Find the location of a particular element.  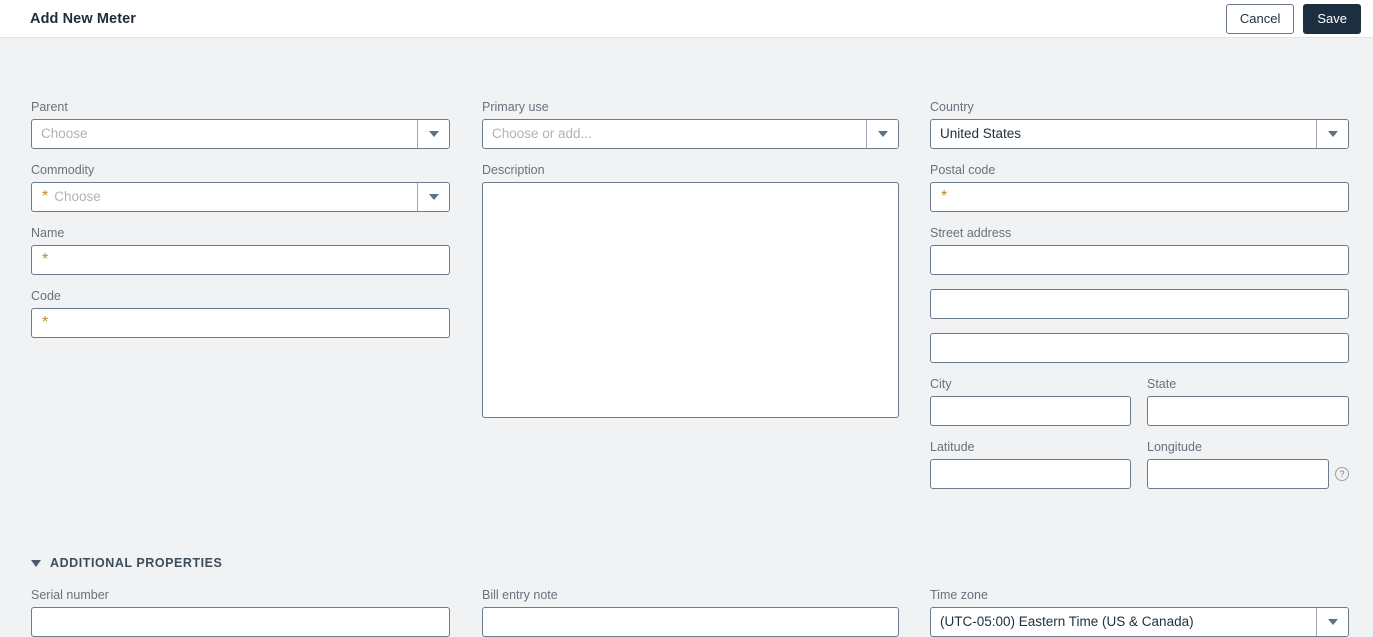

save-button: Save is located at coordinates (1332, 18).